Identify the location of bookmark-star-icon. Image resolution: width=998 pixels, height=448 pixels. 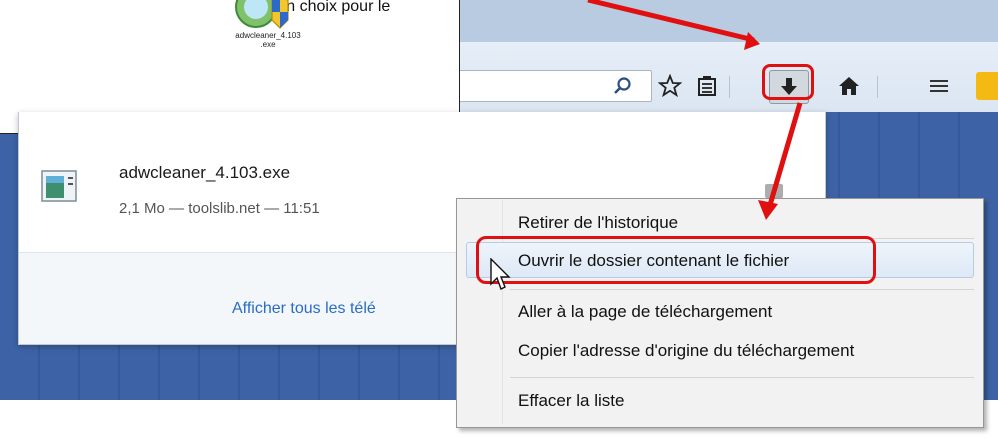
(670, 86).